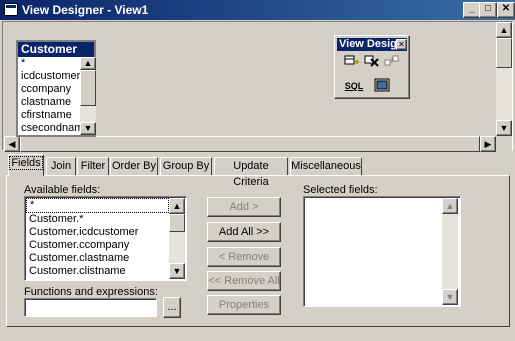 This screenshot has width=515, height=341. I want to click on tab-order-by: Order By, so click(134, 166).